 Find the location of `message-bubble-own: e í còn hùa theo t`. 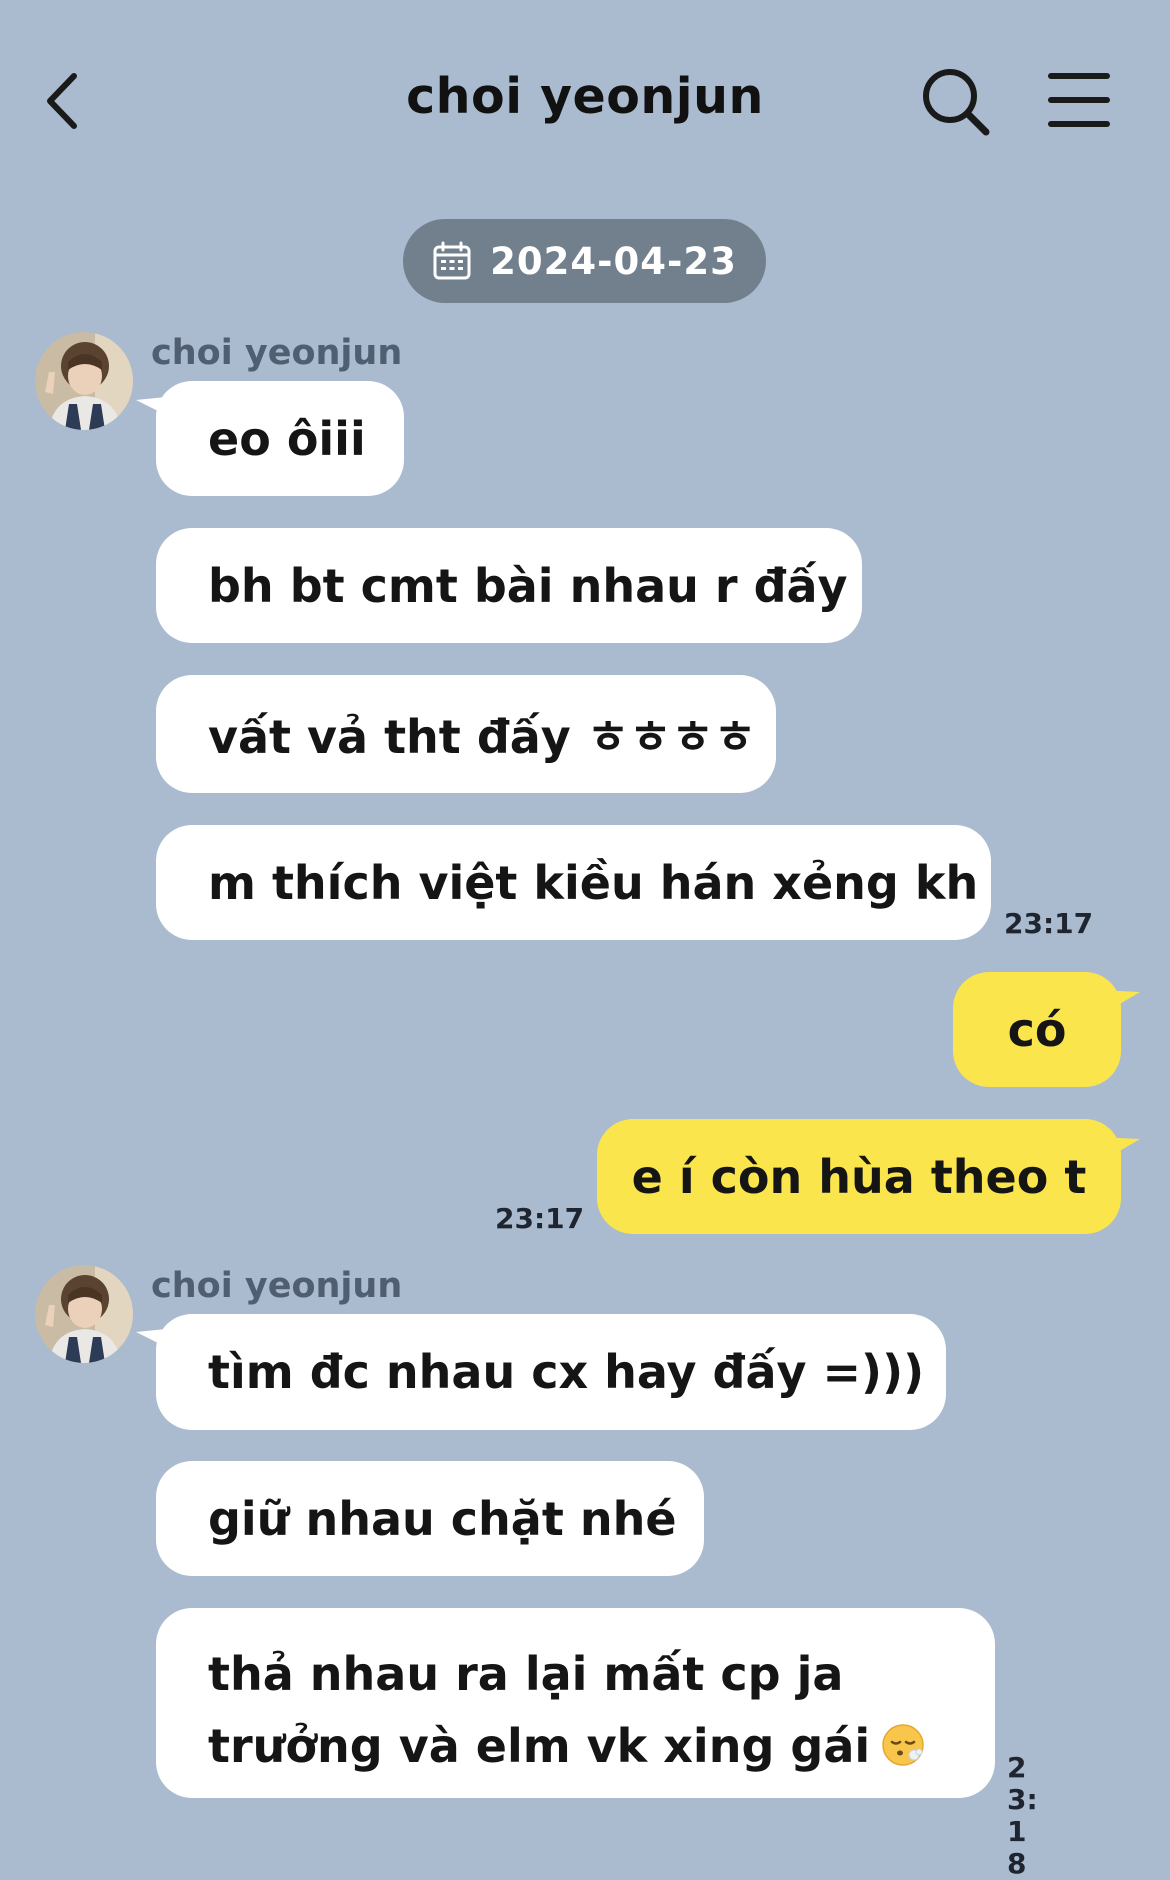

message-bubble-own: e í còn hùa theo t is located at coordinates (859, 1176).